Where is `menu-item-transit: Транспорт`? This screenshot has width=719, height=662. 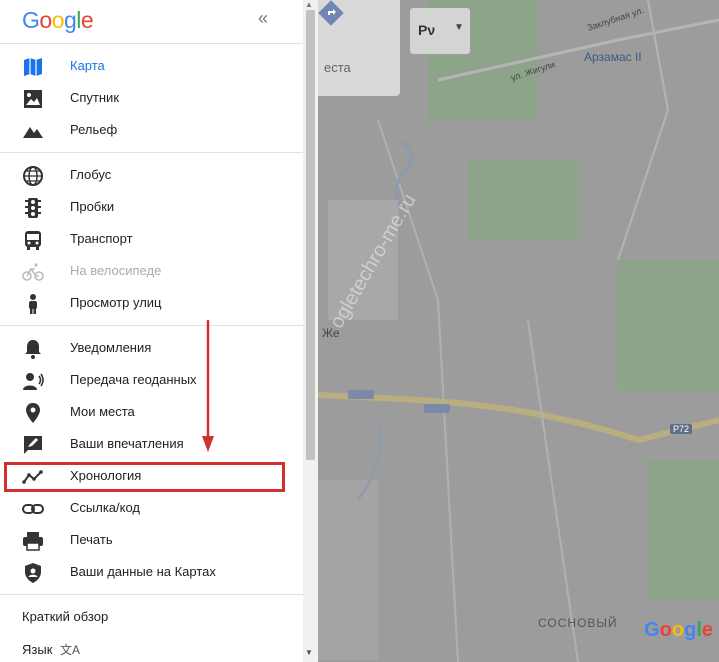 menu-item-transit: Транспорт is located at coordinates (151, 239).